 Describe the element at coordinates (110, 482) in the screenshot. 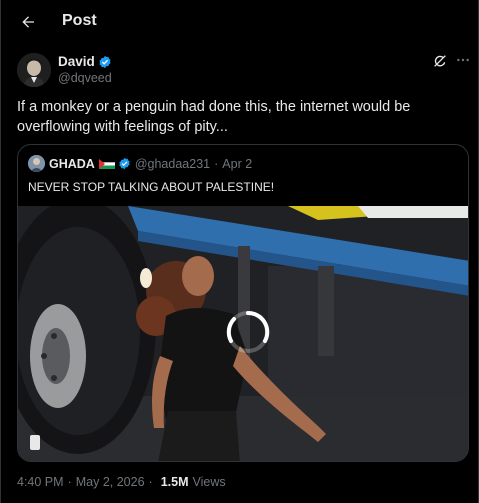

I see `post-date: May 2, 2026` at that location.